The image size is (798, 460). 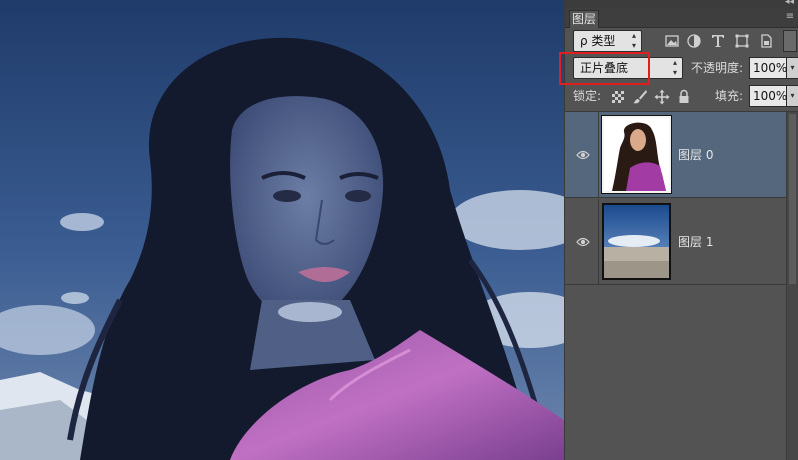 What do you see at coordinates (694, 41) in the screenshot?
I see `adjustment-filter-icon` at bounding box center [694, 41].